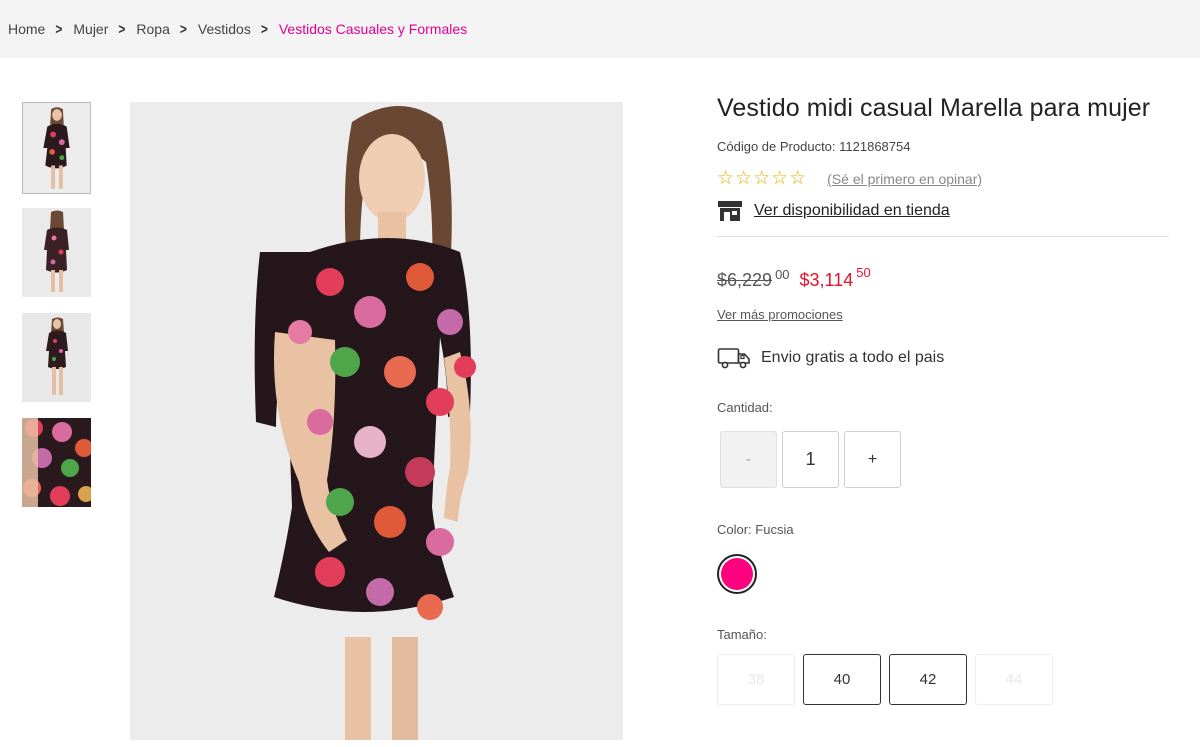 Image resolution: width=1200 pixels, height=747 pixels. Describe the element at coordinates (944, 459) in the screenshot. I see `quantity-stepper: - 1 +` at that location.